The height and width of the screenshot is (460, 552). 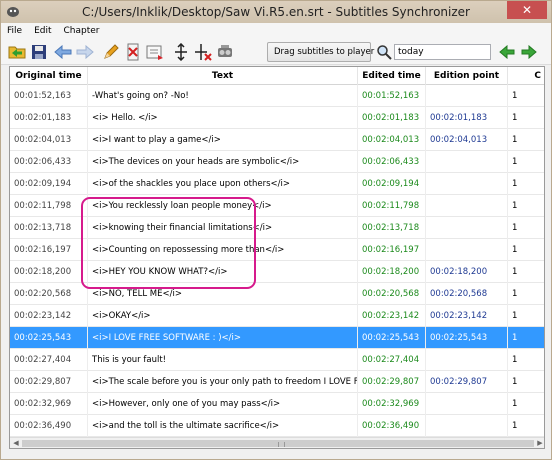 I want to click on original-time-cell: 00:01:52,163, so click(x=49, y=96).